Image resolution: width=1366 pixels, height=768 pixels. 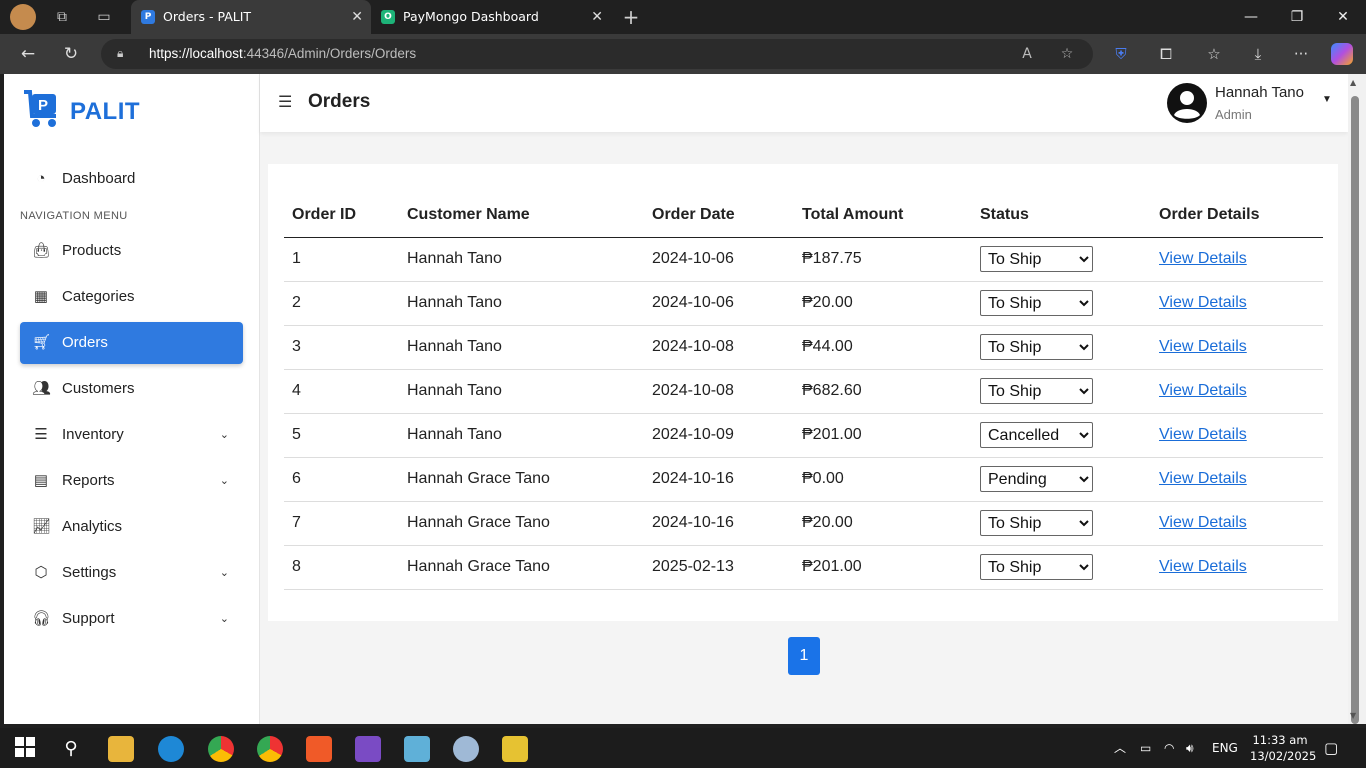 I want to click on search-icon: ⚲, so click(x=71, y=749).